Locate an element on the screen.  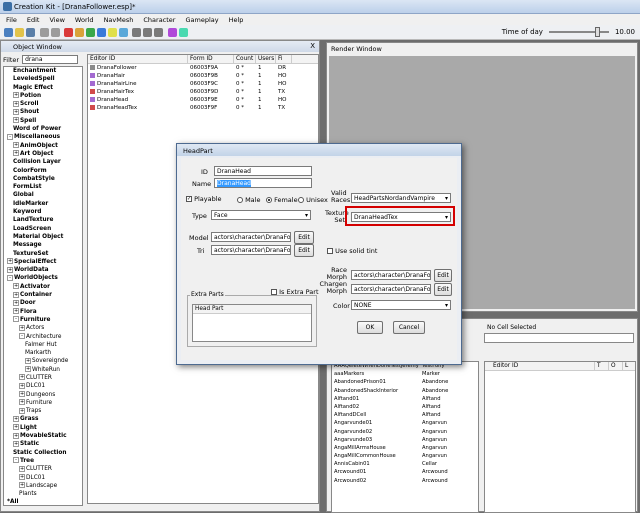
column-count: Count is located at coordinates (245, 59).